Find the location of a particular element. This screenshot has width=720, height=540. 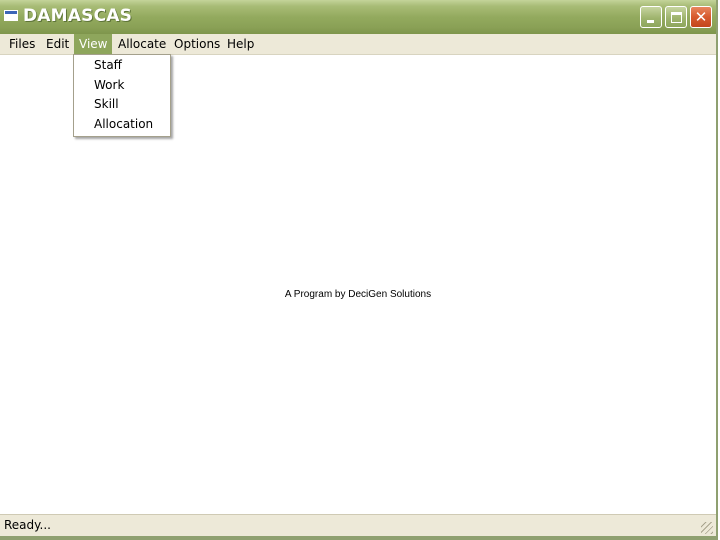

window-icon is located at coordinates (11, 15).